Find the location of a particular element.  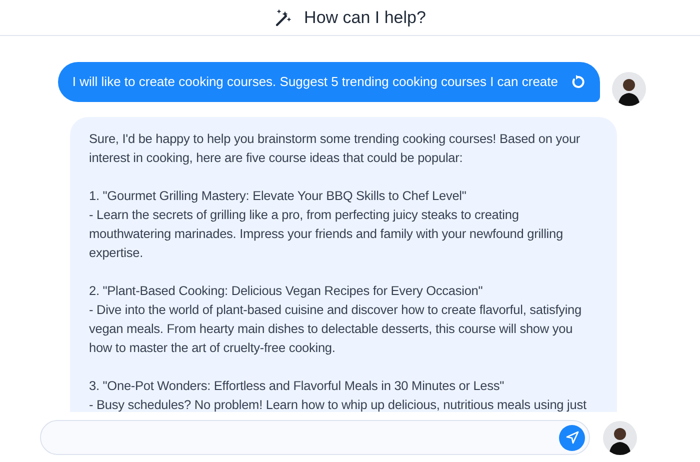

reply-paragraph: Sure, I'd be happy to help you brainstorm some trending cooking courses! Based on your interest in cooking, here are five course ideas that could be popular: is located at coordinates (335, 148).